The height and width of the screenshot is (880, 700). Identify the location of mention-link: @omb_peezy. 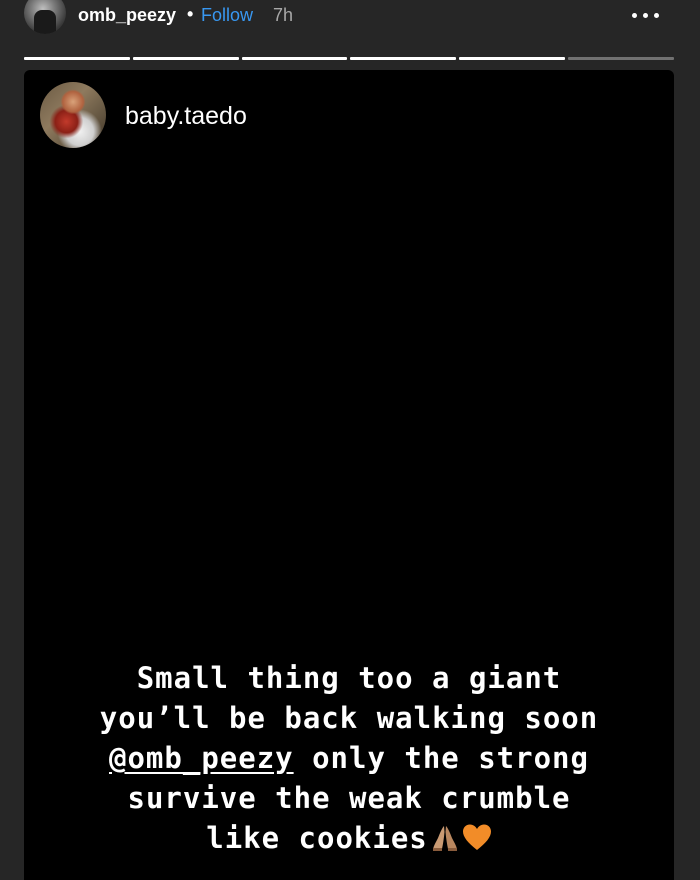
(201, 758).